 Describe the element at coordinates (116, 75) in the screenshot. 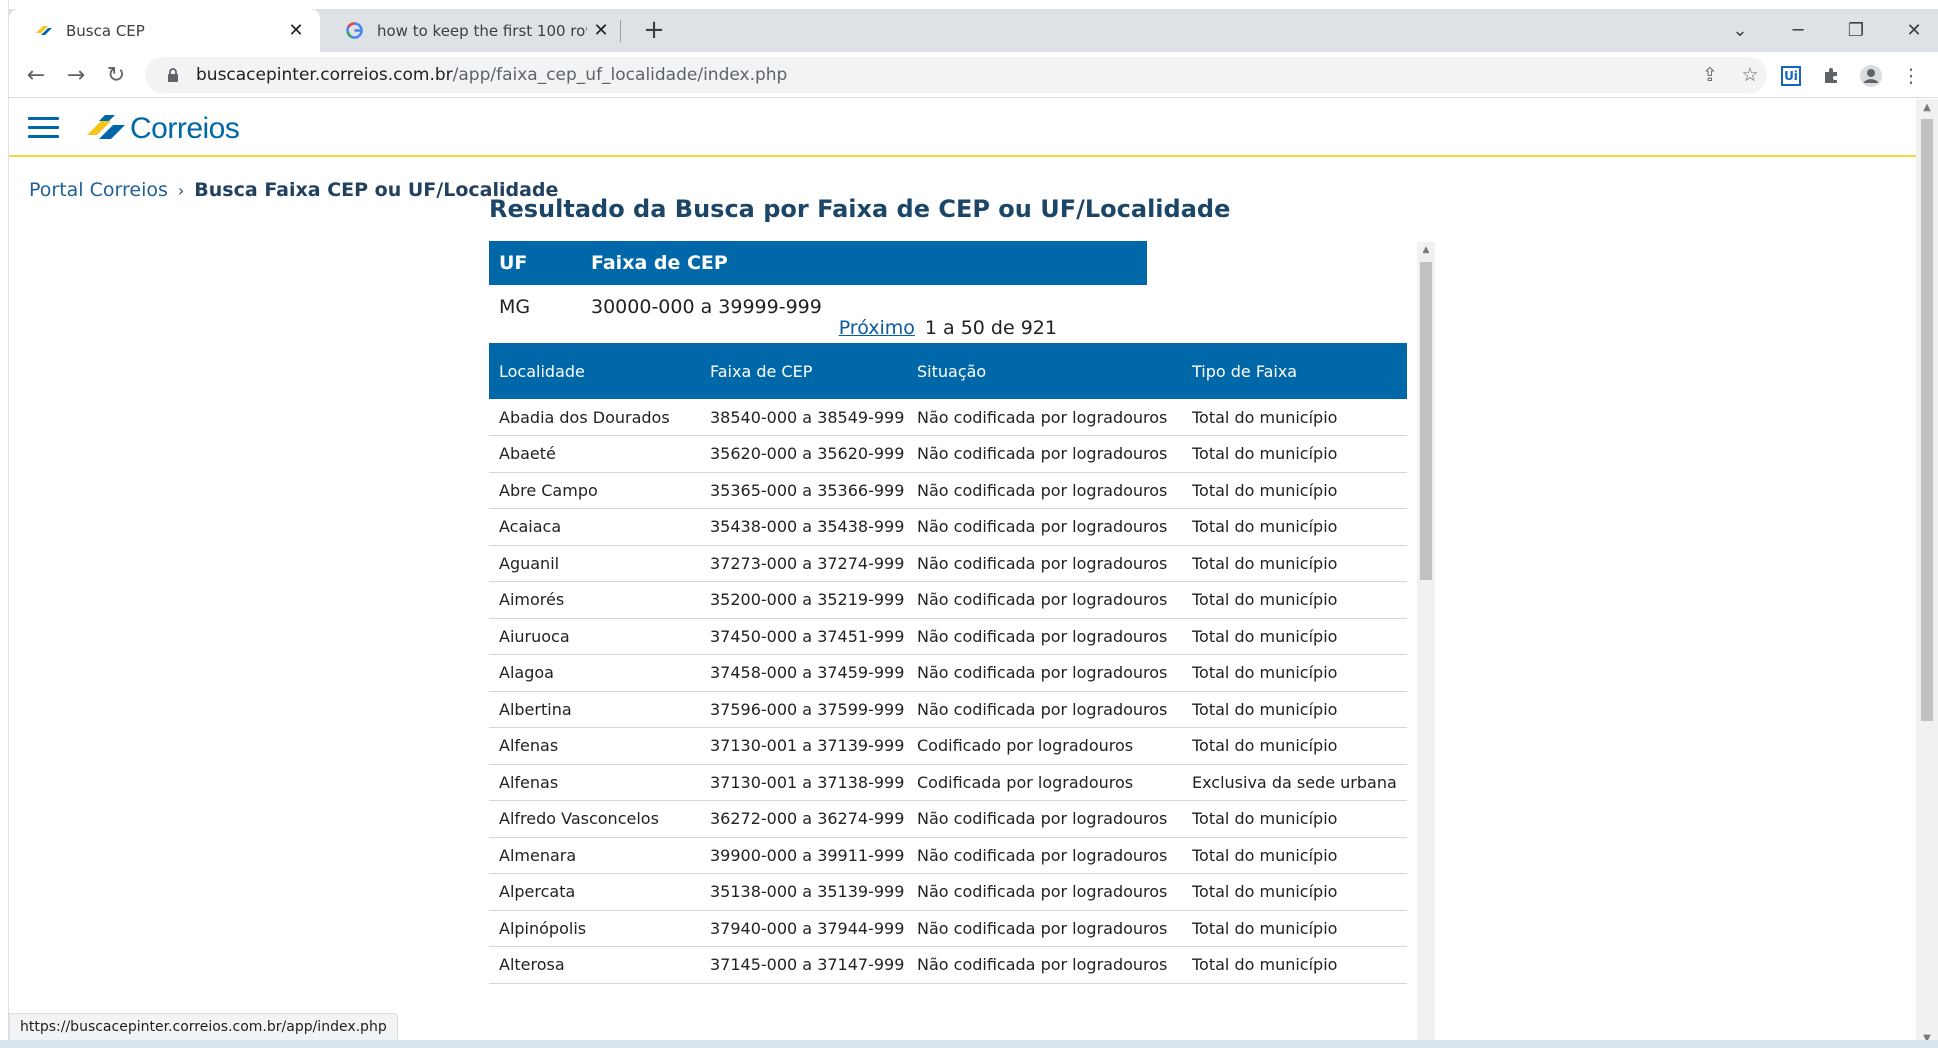

I see `reload-icon: ↻` at that location.